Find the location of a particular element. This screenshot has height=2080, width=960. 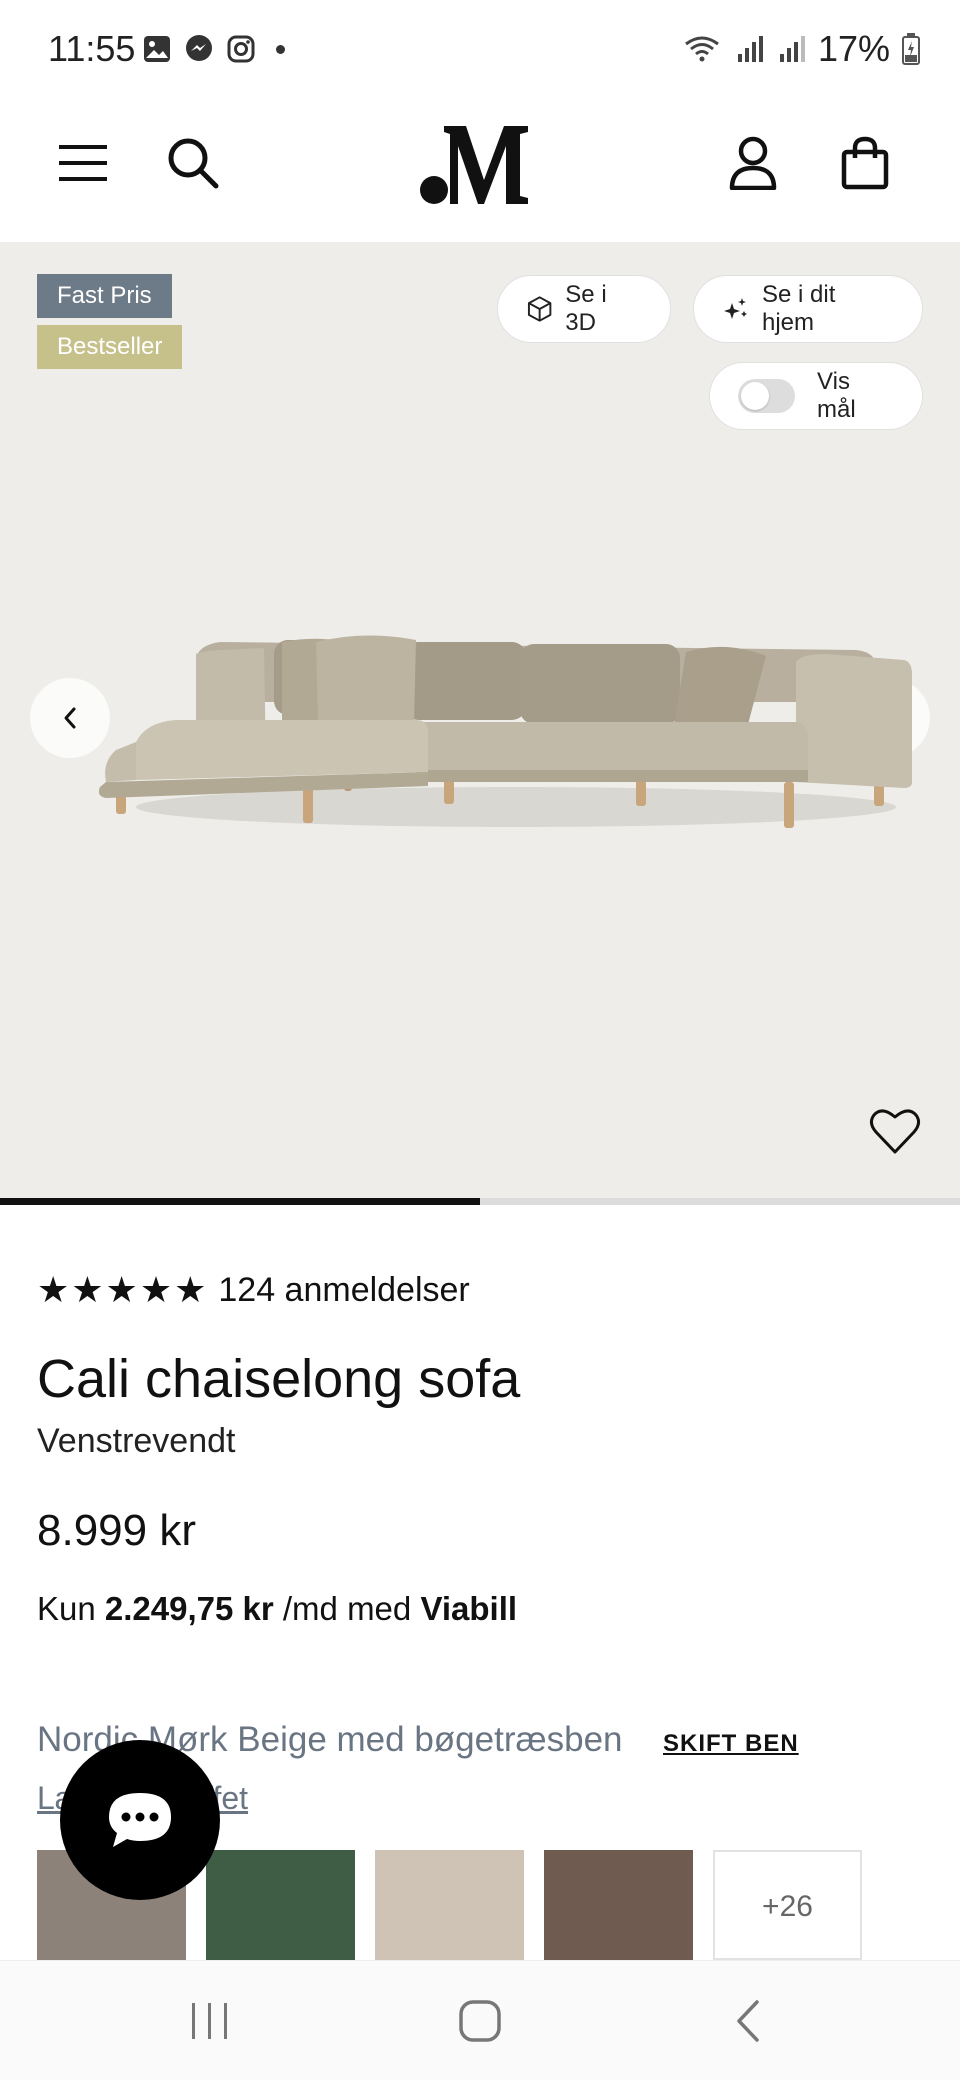

see-in-3d-label: Se i 3D is located at coordinates (586, 308).